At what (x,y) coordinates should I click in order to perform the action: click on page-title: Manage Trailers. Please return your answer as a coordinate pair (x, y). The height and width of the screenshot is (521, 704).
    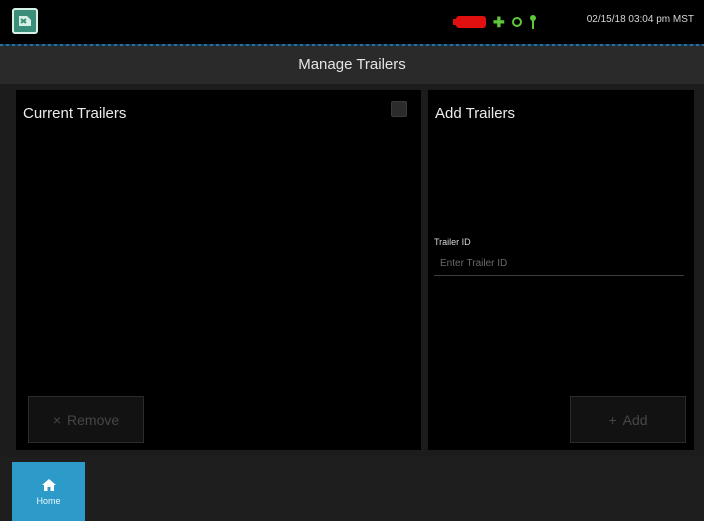
    Looking at the image, I should click on (352, 64).